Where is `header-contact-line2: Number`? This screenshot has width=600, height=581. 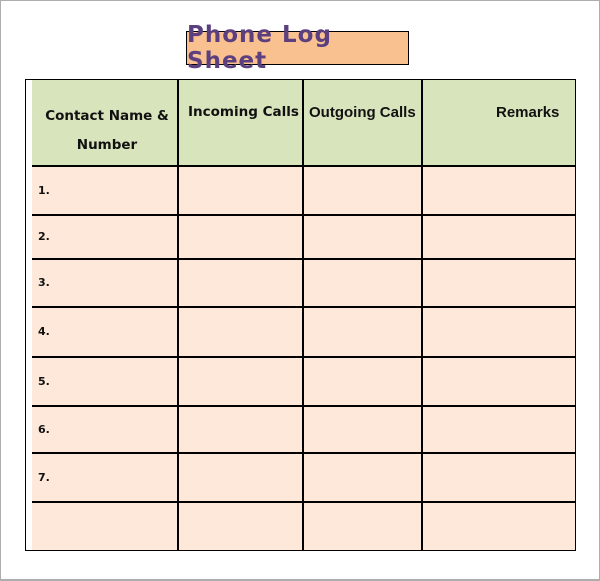
header-contact-line2: Number is located at coordinates (107, 145).